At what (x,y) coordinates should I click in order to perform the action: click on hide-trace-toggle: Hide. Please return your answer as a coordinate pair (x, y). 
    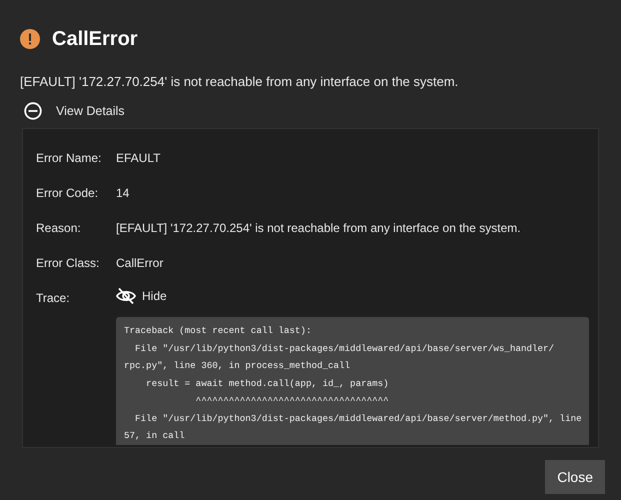
    Looking at the image, I should click on (141, 296).